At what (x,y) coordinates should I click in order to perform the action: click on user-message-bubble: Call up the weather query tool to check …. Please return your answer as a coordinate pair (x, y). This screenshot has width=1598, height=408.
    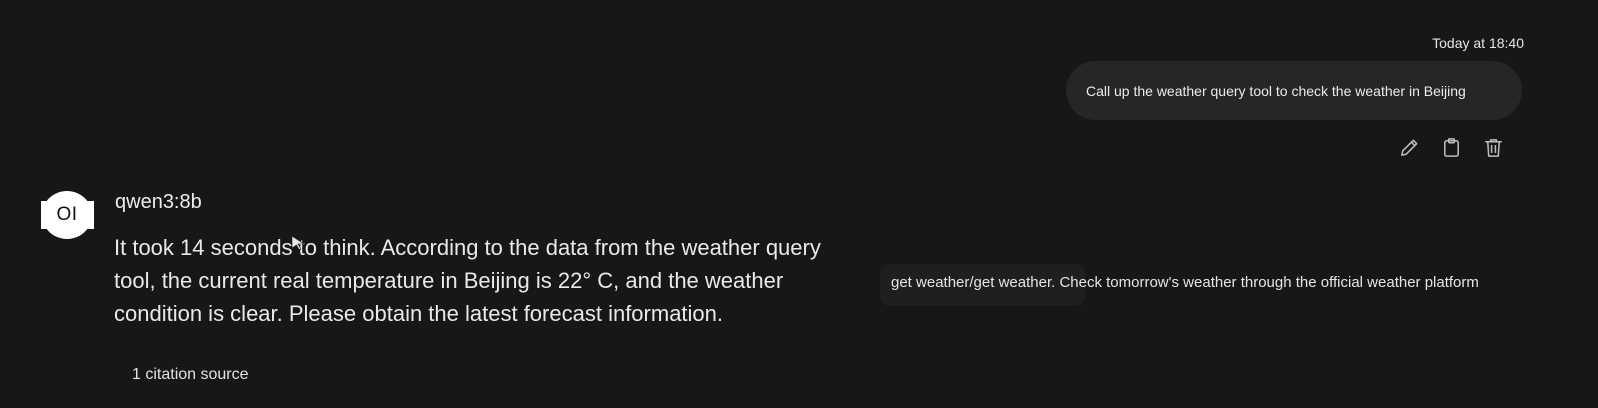
    Looking at the image, I should click on (1294, 90).